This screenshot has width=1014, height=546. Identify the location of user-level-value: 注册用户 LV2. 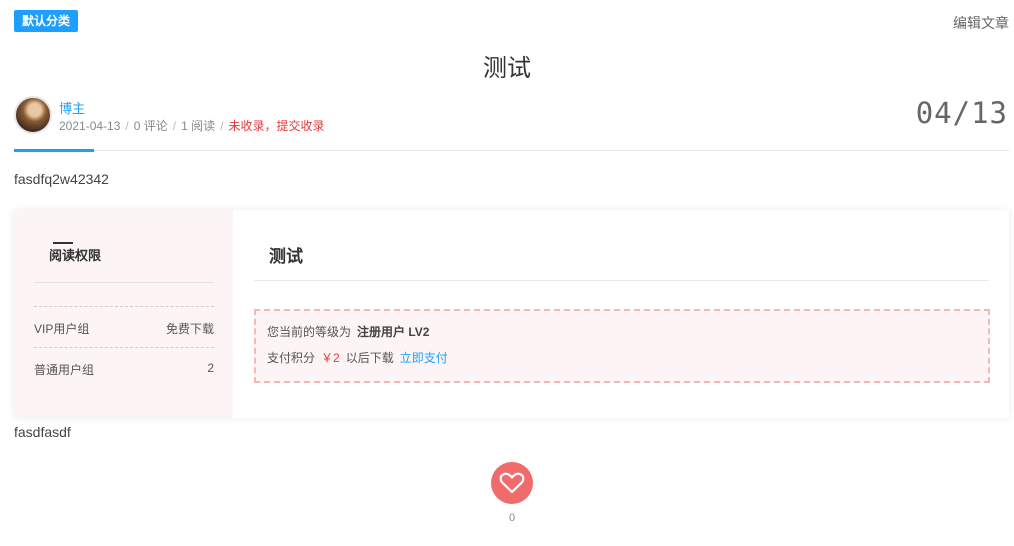
(393, 332).